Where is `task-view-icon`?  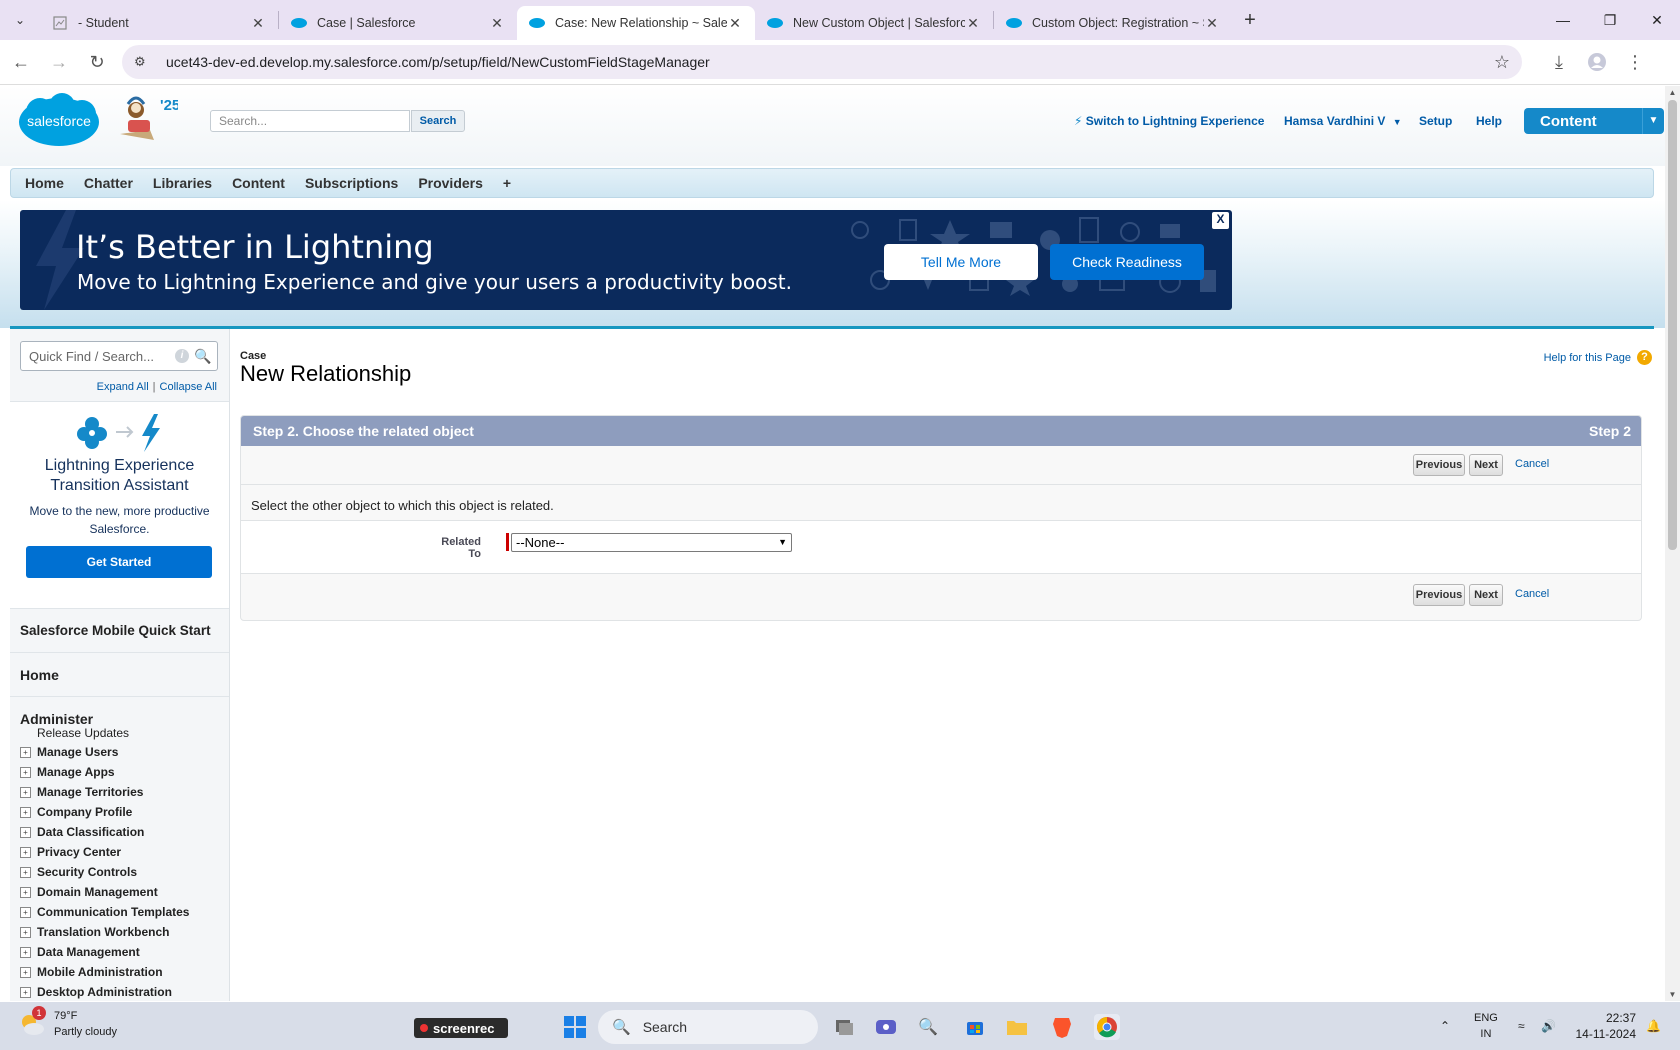
task-view-icon is located at coordinates (844, 1027).